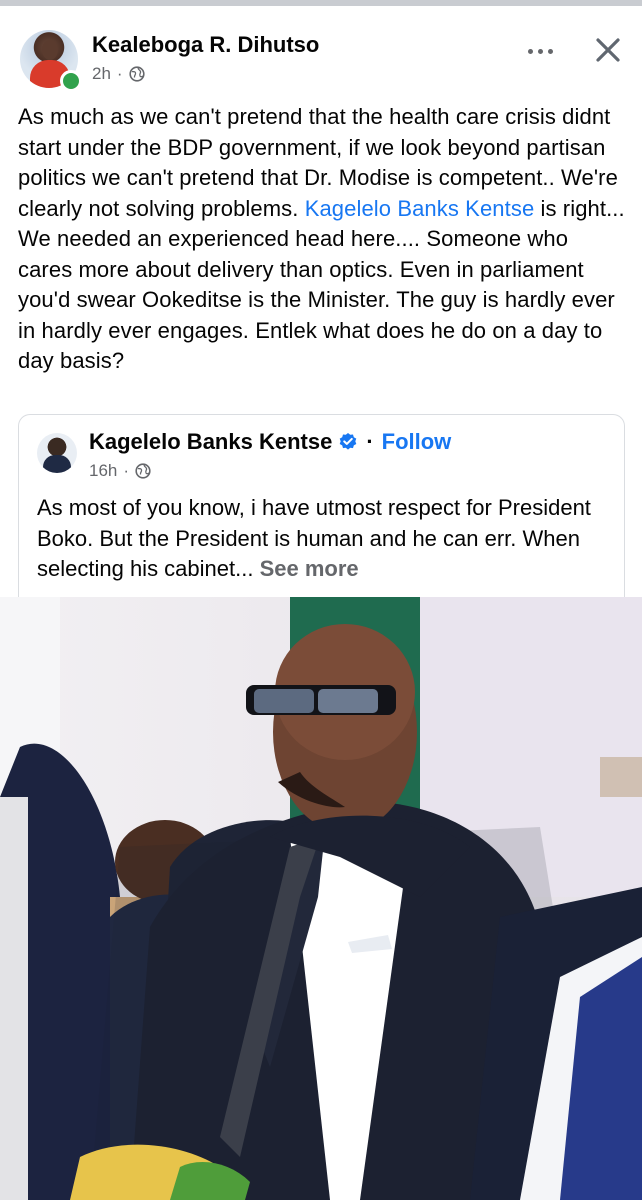 This screenshot has width=642, height=1200. I want to click on shared-time: 16h, so click(103, 471).